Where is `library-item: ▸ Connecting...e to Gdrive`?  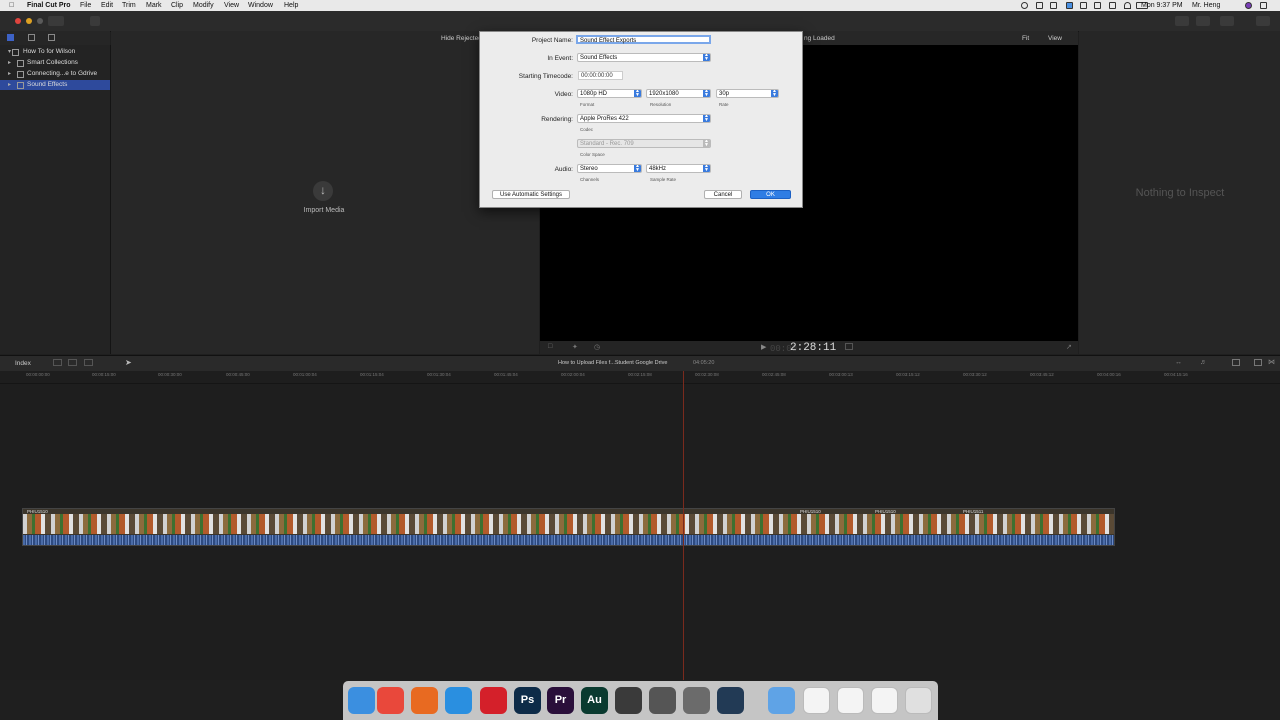
library-item: ▸ Connecting...e to Gdrive is located at coordinates (55, 74).